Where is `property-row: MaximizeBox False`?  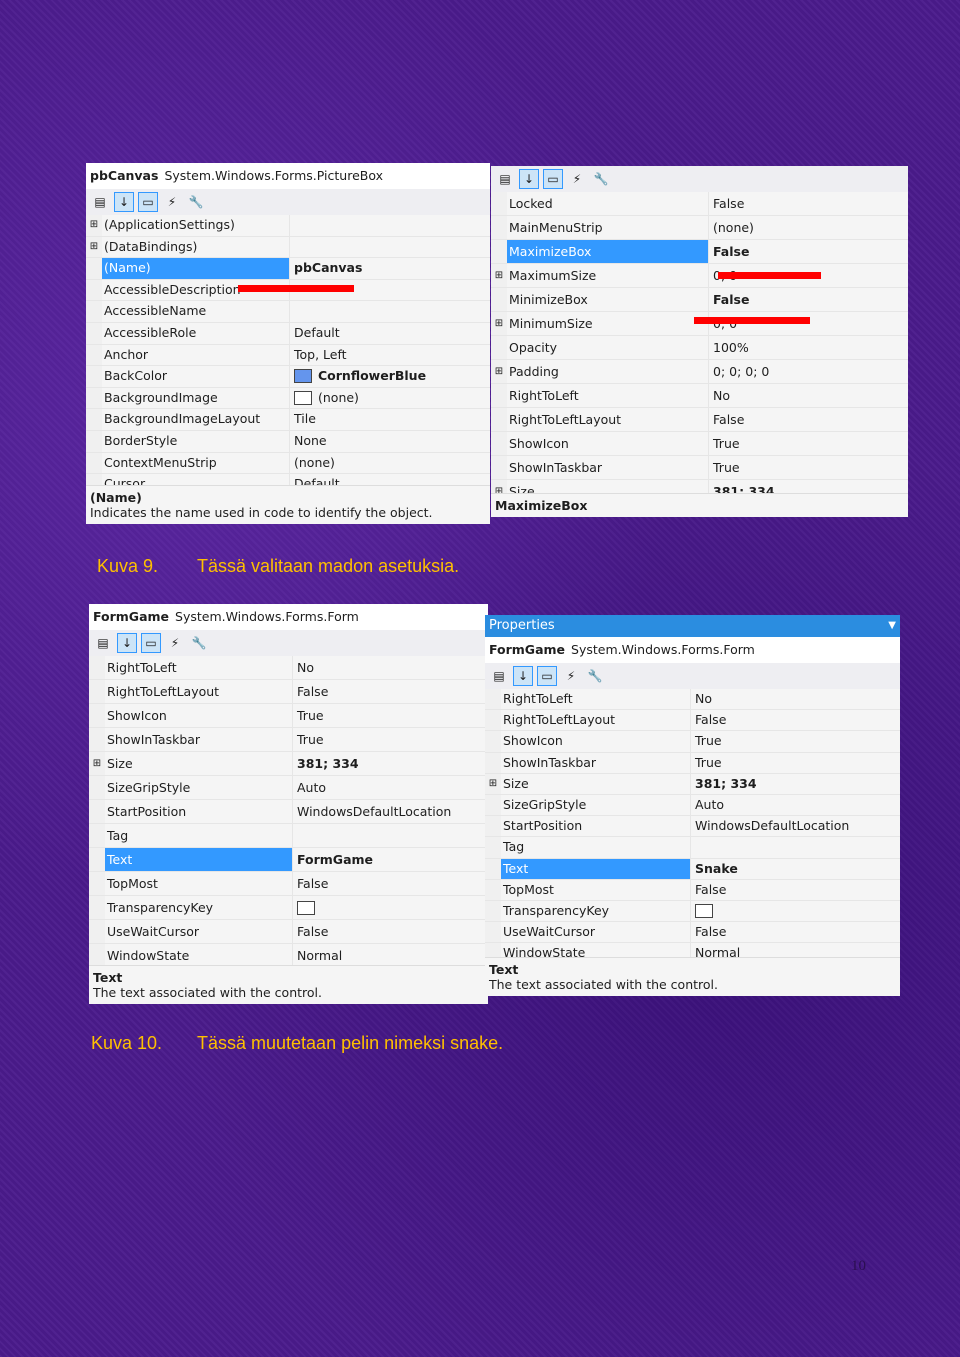
property-row: MaximizeBox False is located at coordinates (699, 252).